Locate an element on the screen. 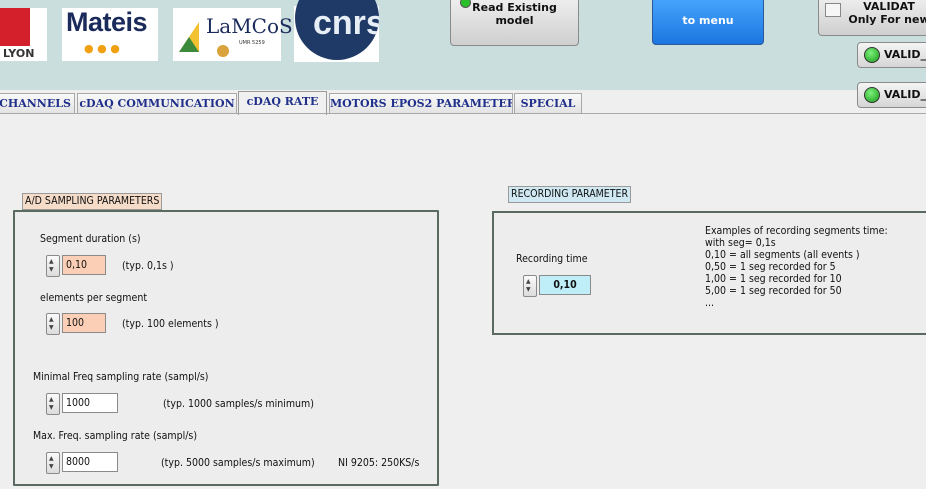  valid-e-button: VALID_E is located at coordinates (891, 95).